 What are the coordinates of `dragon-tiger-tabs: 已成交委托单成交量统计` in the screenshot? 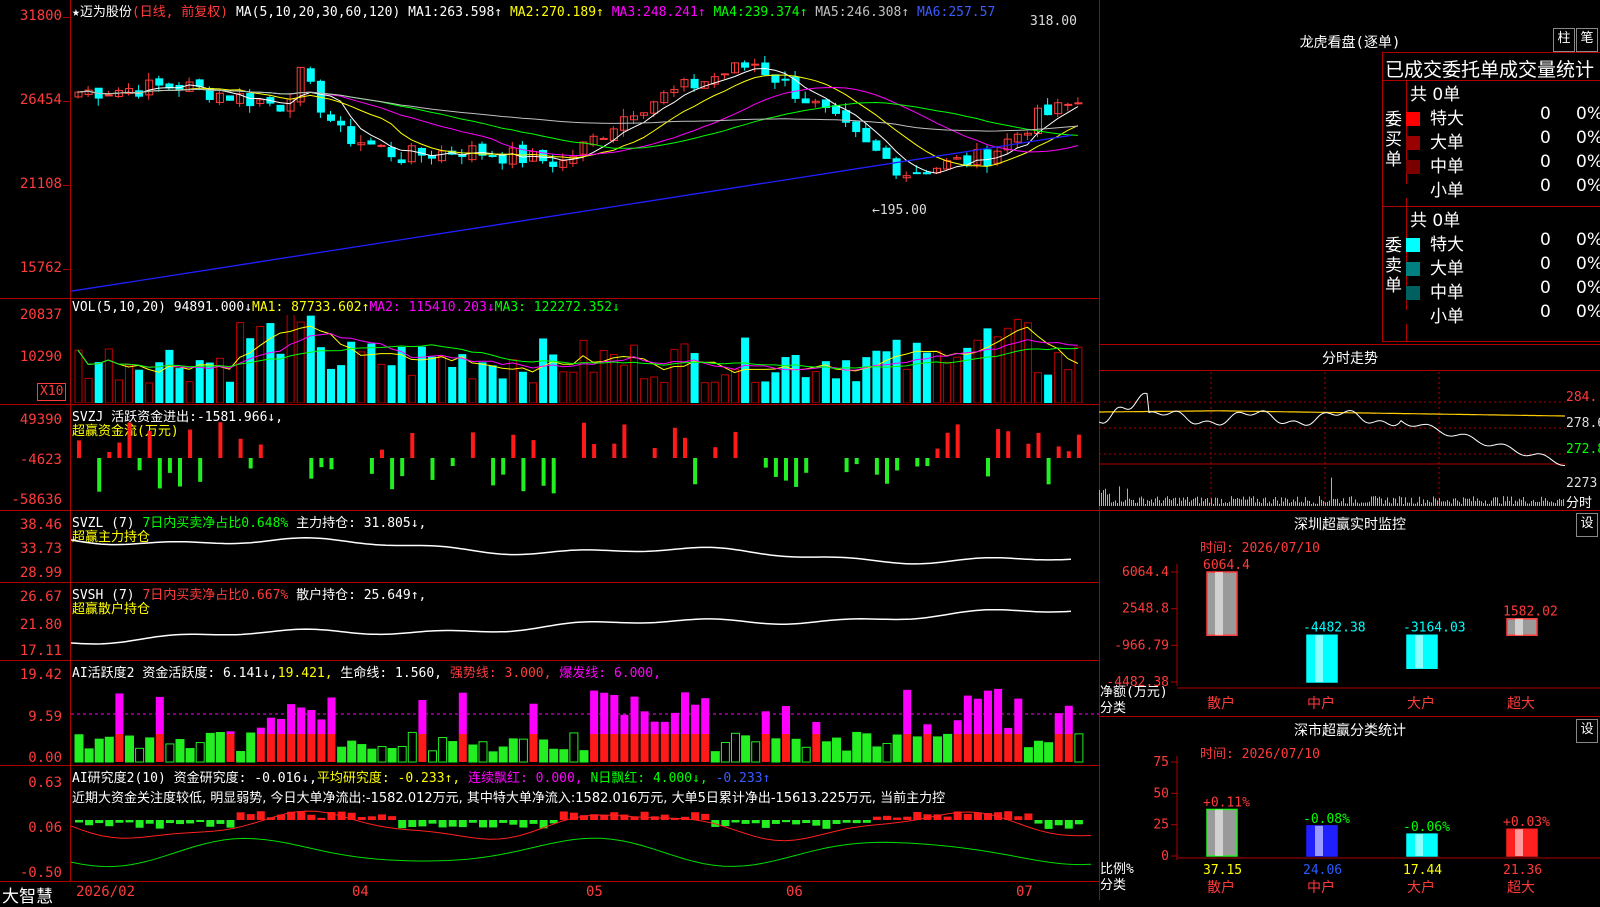 It's located at (1492, 68).